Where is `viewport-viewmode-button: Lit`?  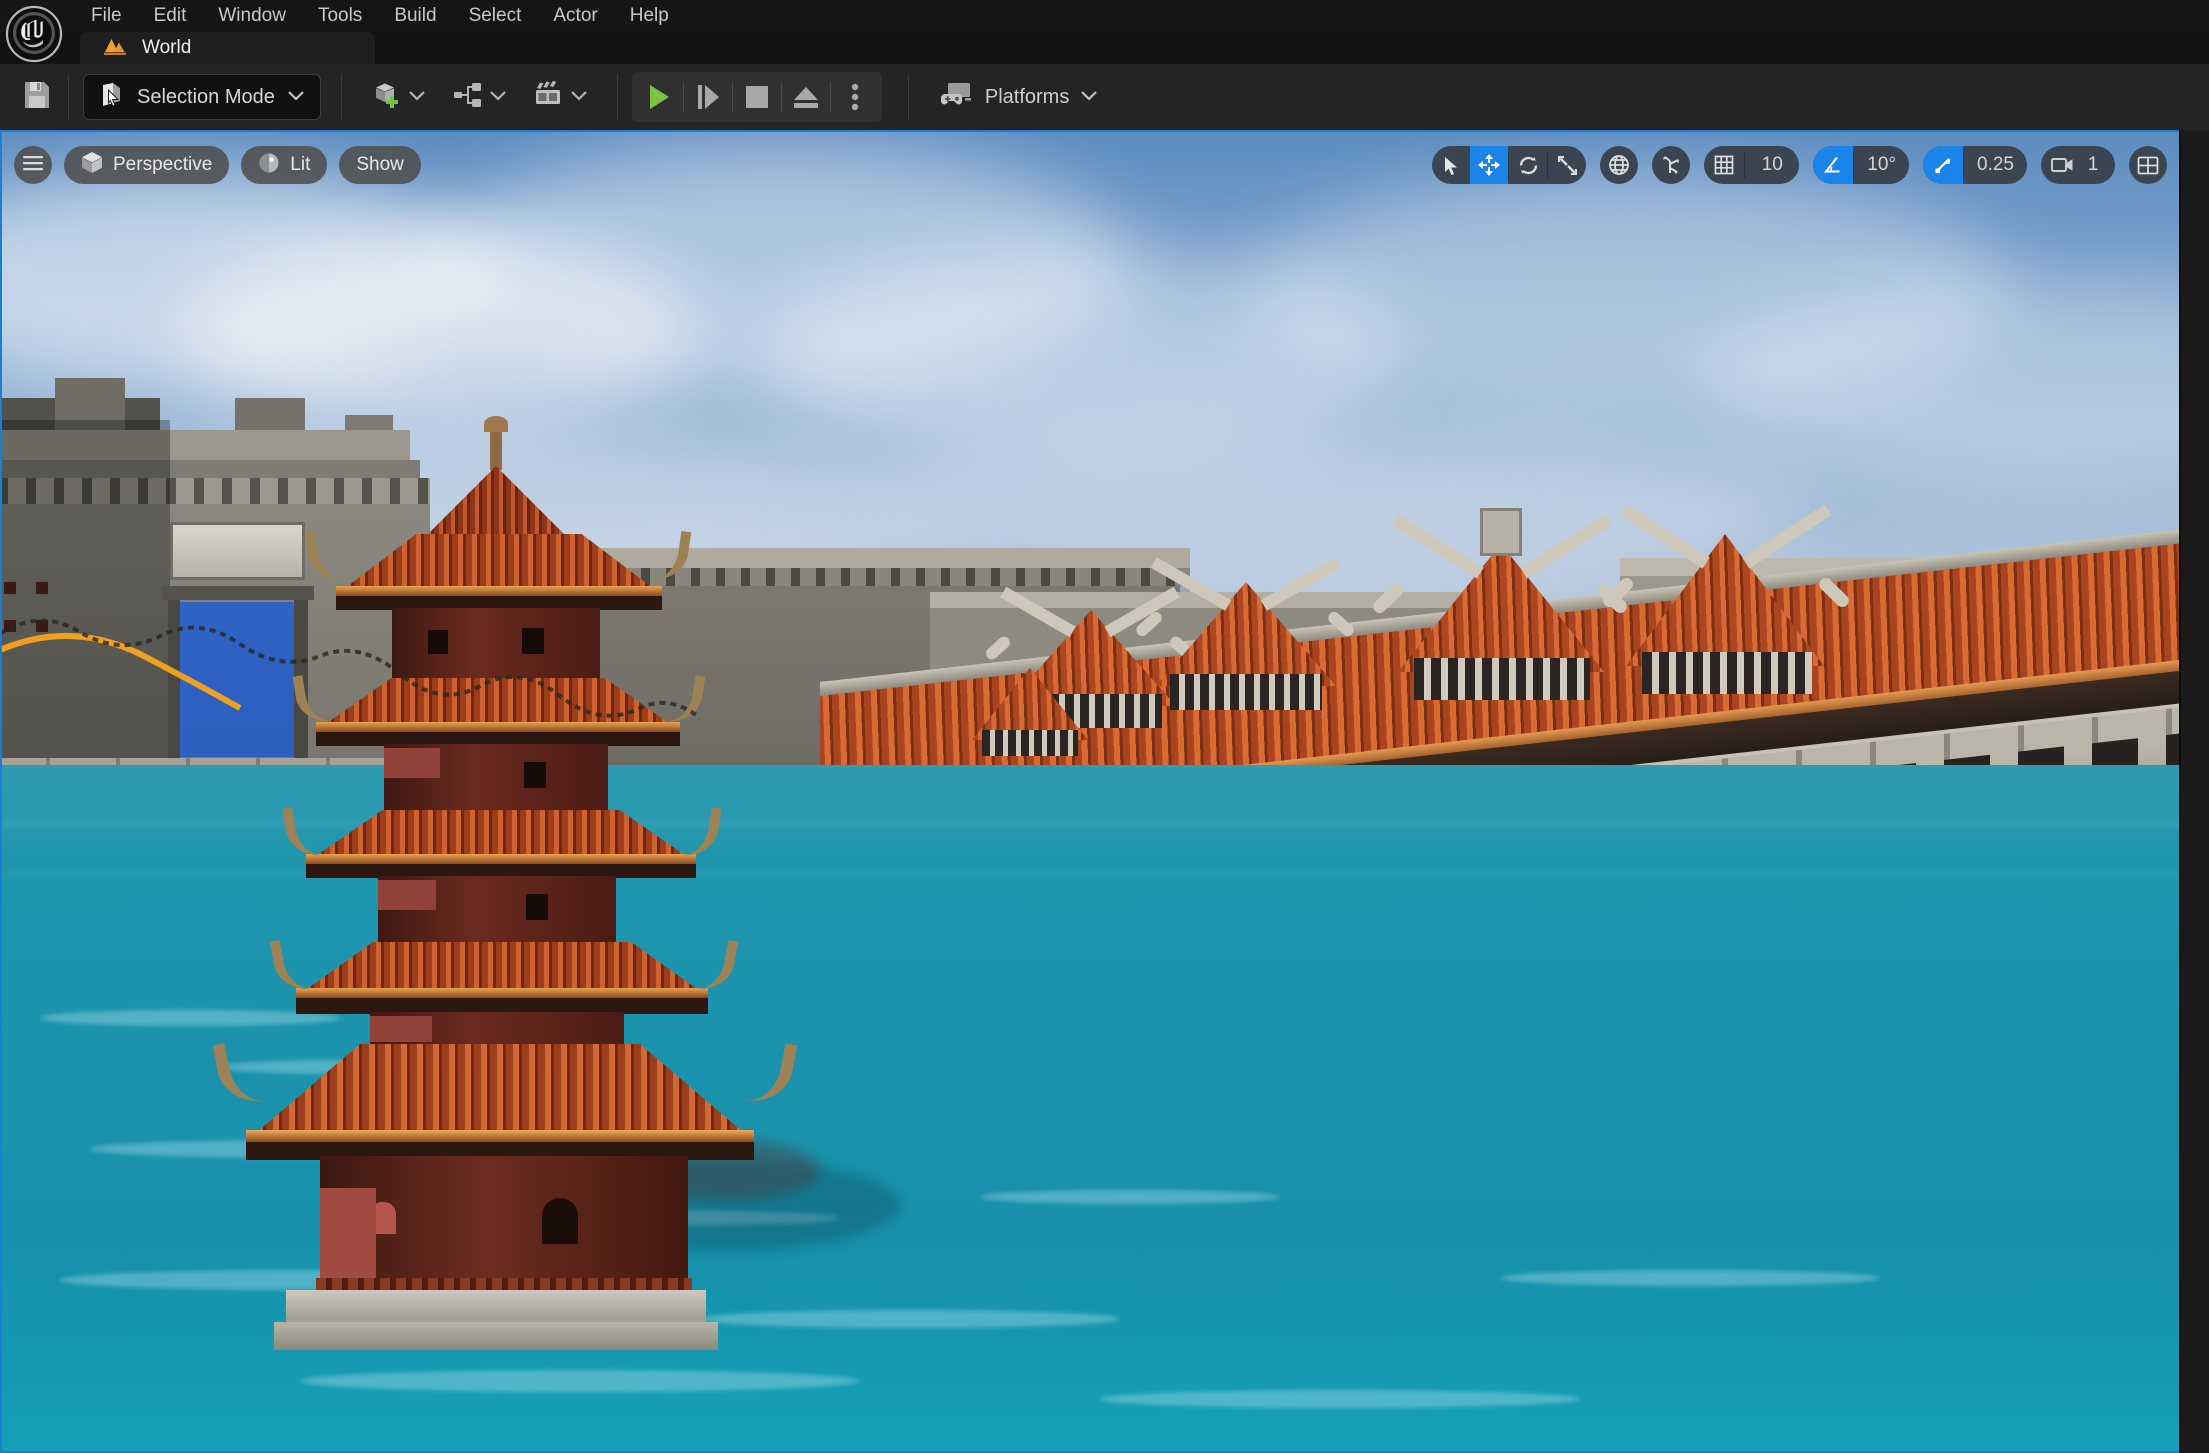 viewport-viewmode-button: Lit is located at coordinates (284, 165).